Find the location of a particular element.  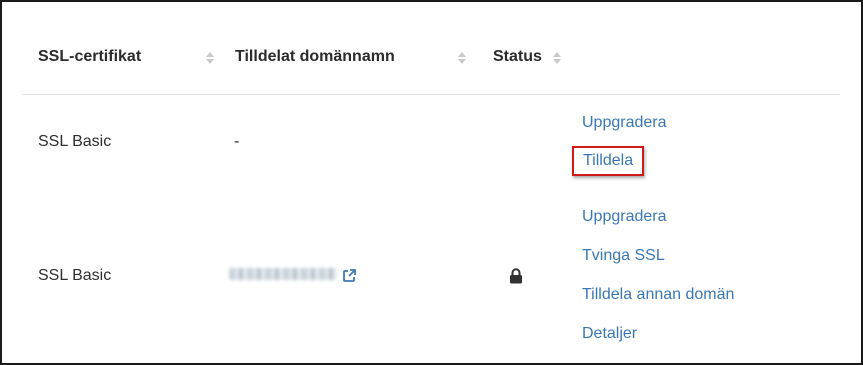

column-header-status: Status is located at coordinates (517, 57).